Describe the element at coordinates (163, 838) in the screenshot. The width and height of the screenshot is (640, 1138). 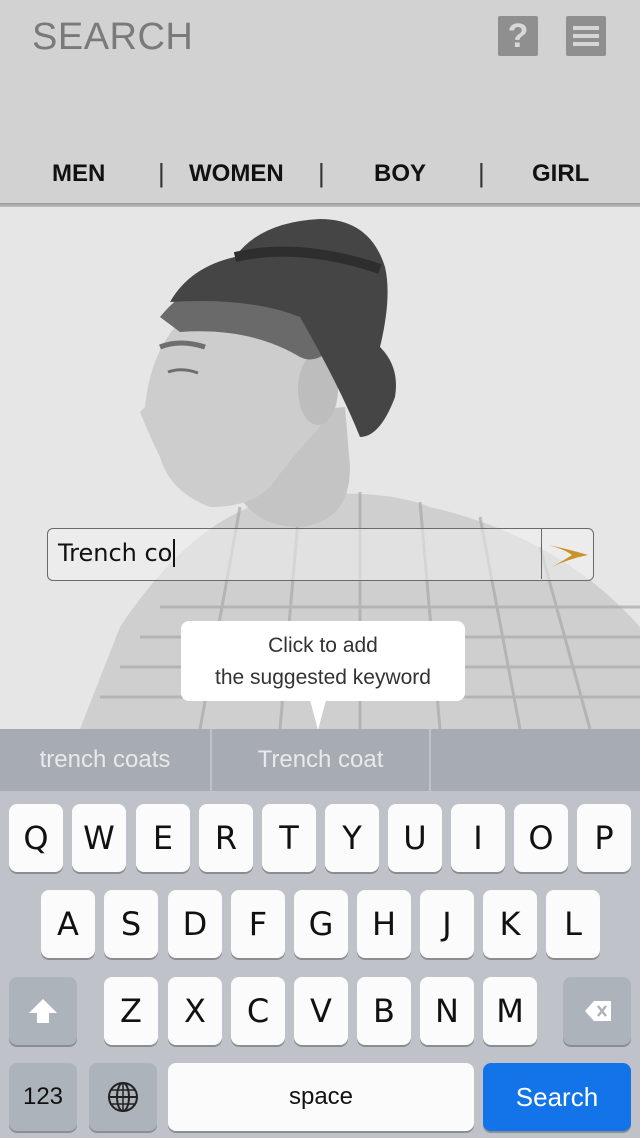
I see `key-e: E` at that location.